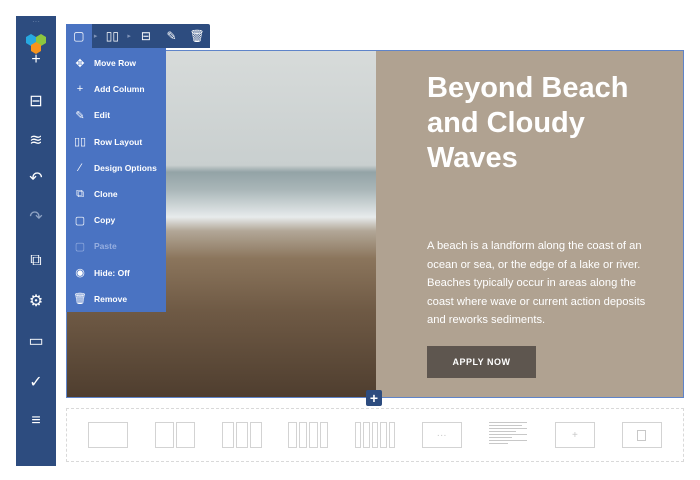  Describe the element at coordinates (80, 89) in the screenshot. I see `menu-item-icon: +` at that location.